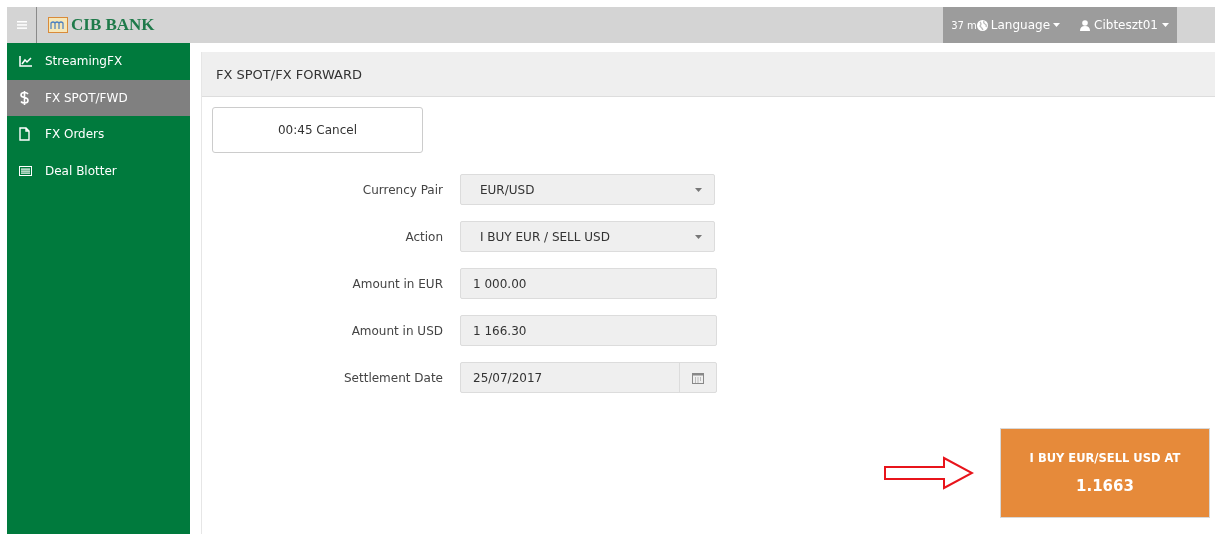  Describe the element at coordinates (423, 236) in the screenshot. I see `field-label: Action` at that location.